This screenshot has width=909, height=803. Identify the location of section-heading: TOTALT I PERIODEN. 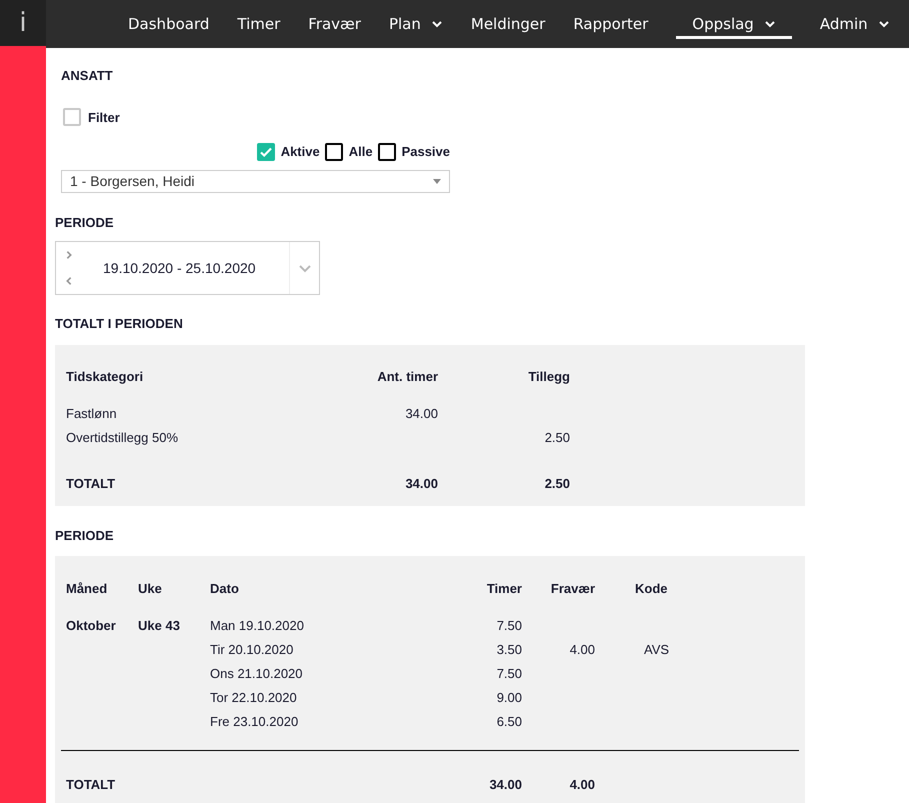
(119, 324).